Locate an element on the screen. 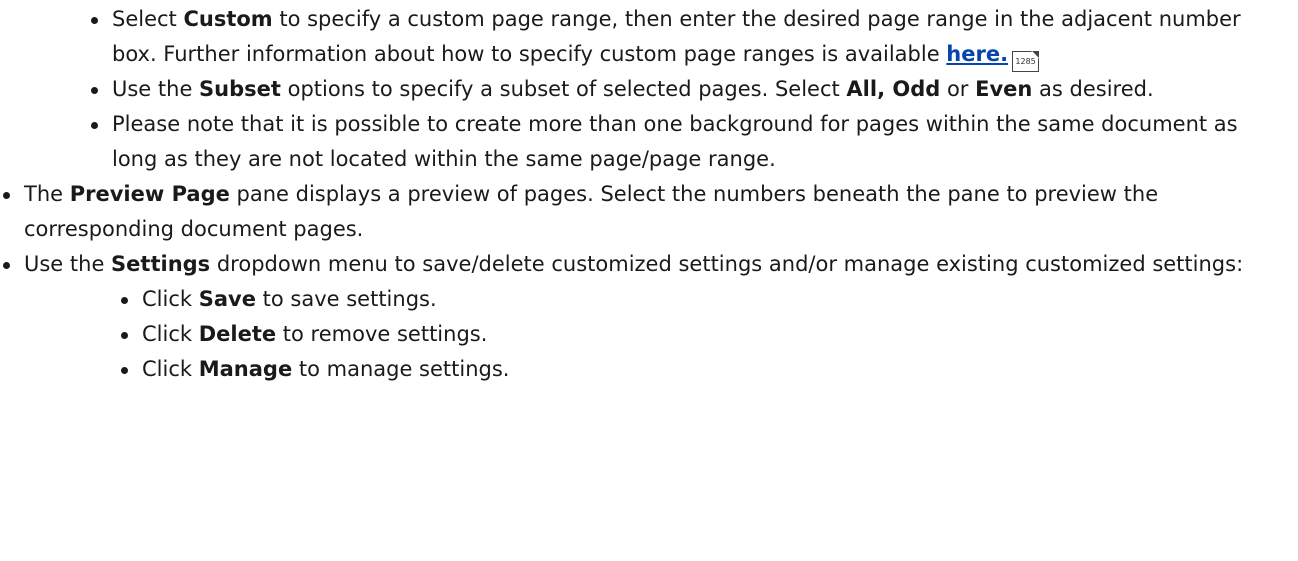 This screenshot has width=1298, height=561. here-link: here. is located at coordinates (977, 54).